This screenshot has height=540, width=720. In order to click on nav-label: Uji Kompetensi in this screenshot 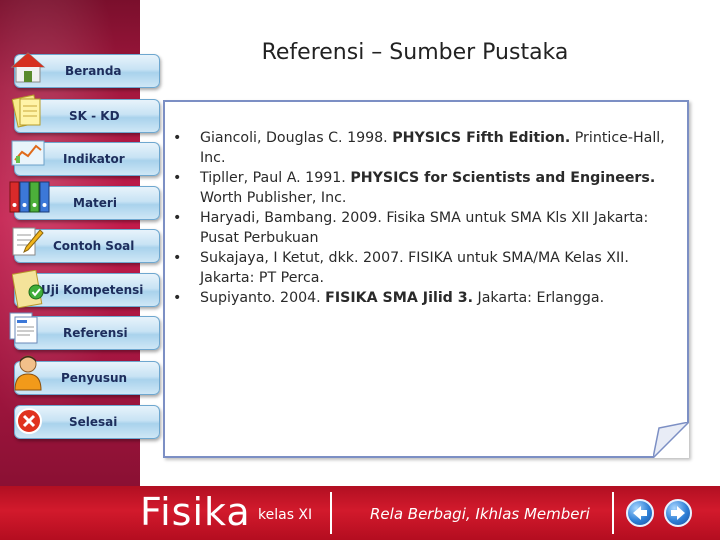, I will do `click(92, 290)`.